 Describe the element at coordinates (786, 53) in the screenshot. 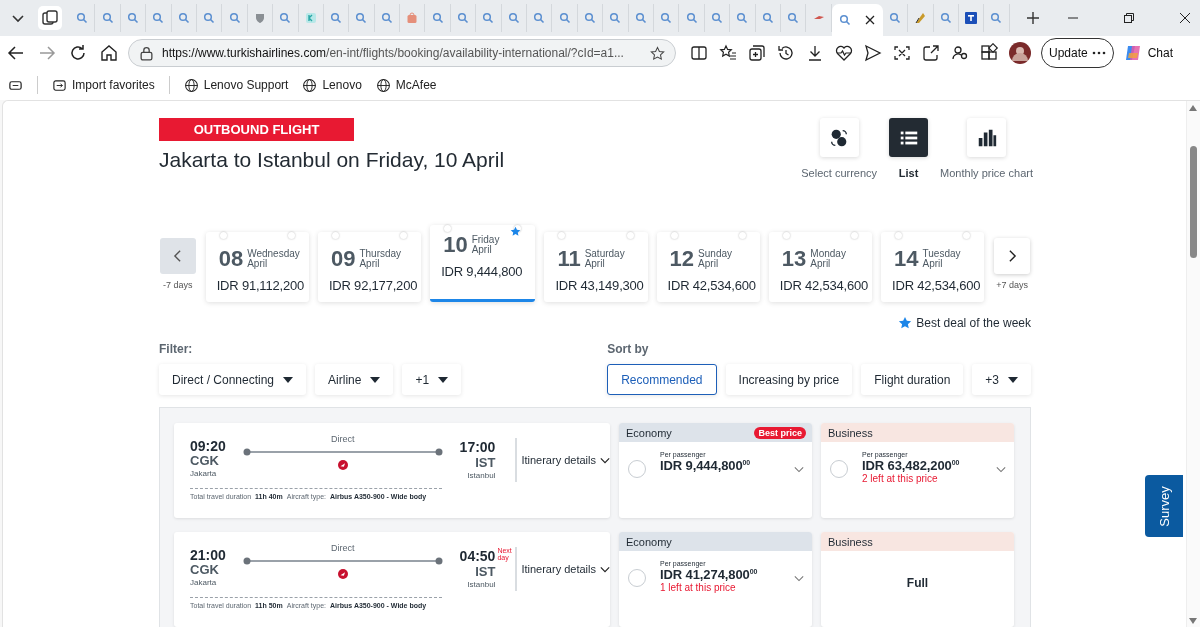

I see `history-icon` at that location.